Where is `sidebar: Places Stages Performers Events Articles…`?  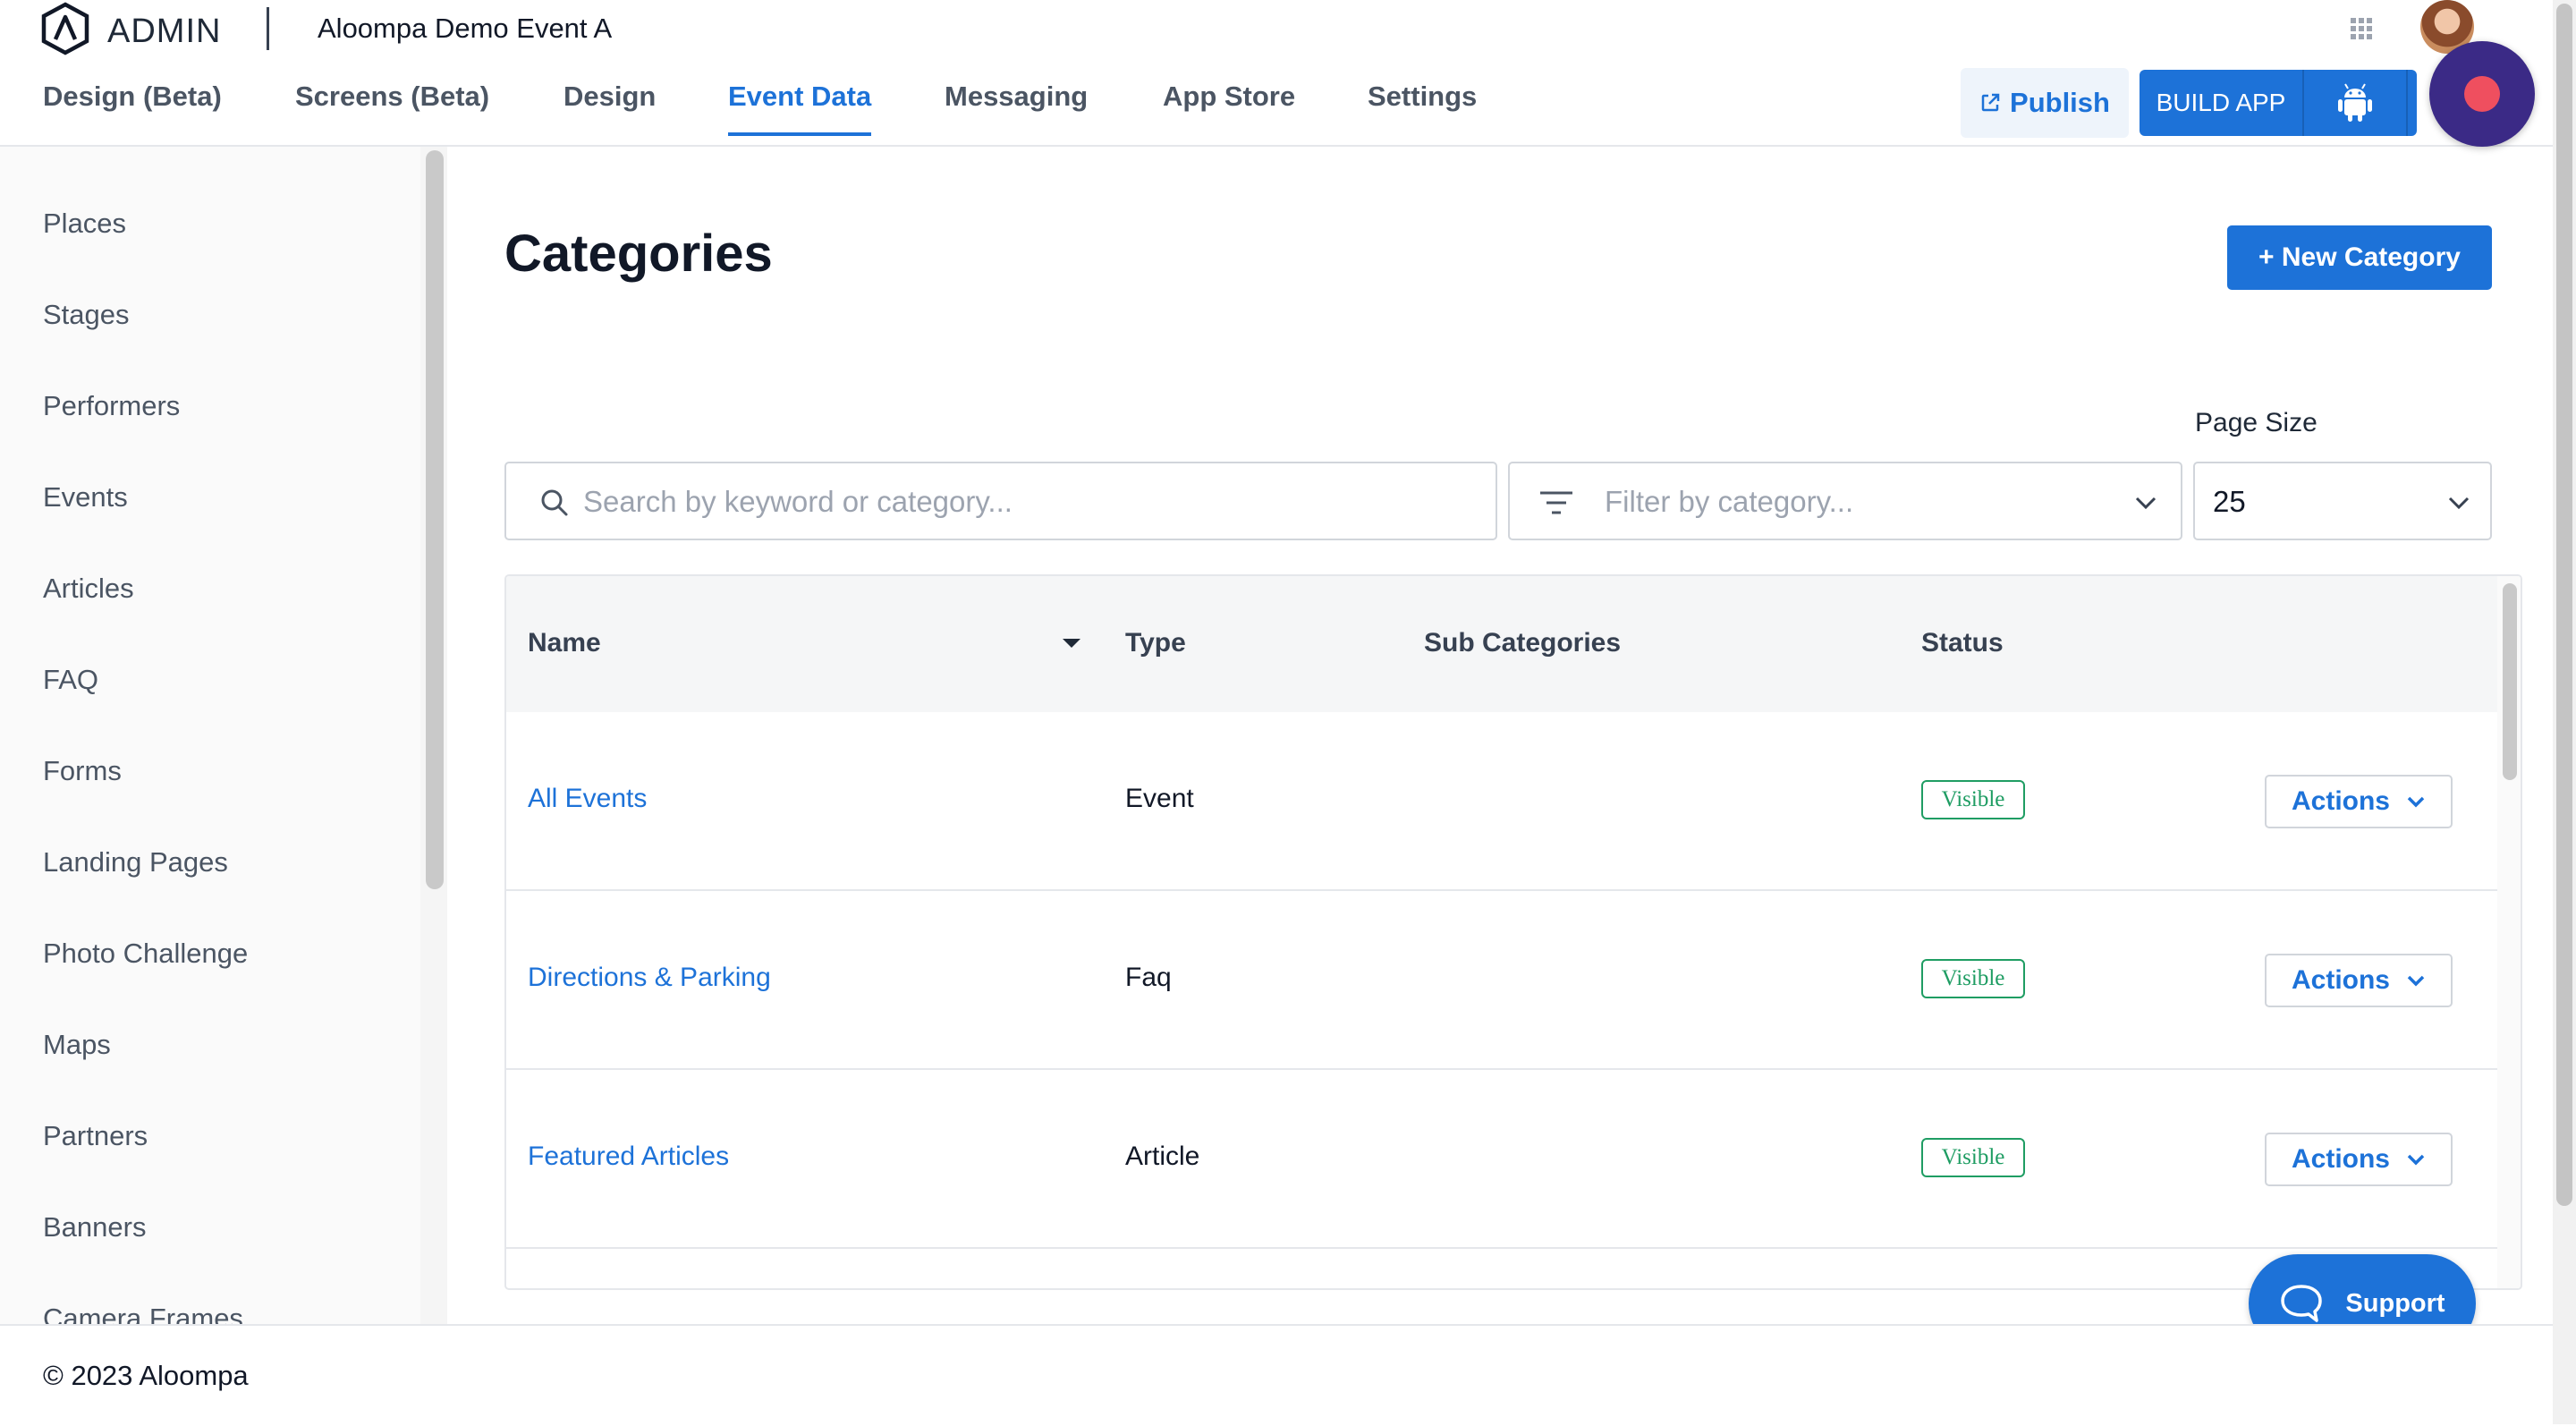 sidebar: Places Stages Performers Events Articles… is located at coordinates (211, 736).